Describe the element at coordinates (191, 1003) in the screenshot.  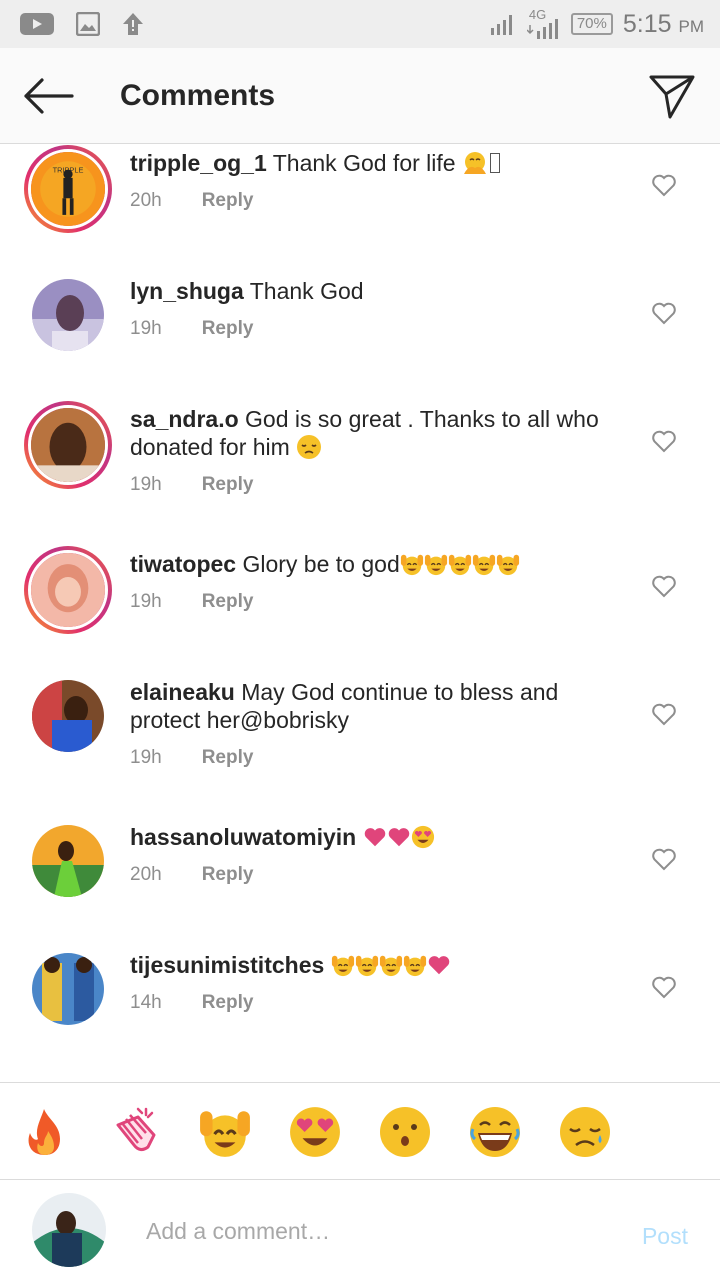
I see `comment-meta: 14h Reply` at that location.